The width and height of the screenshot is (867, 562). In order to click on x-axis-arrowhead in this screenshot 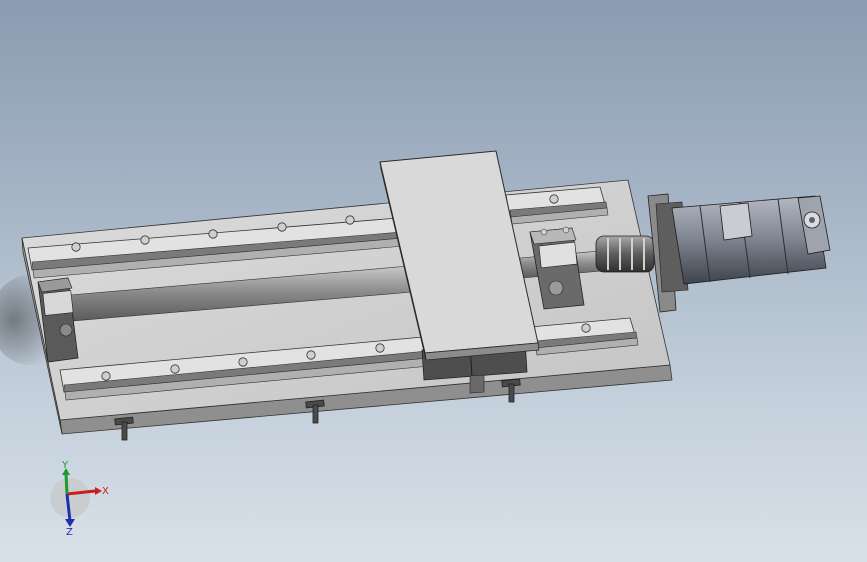, I will do `click(98, 491)`.